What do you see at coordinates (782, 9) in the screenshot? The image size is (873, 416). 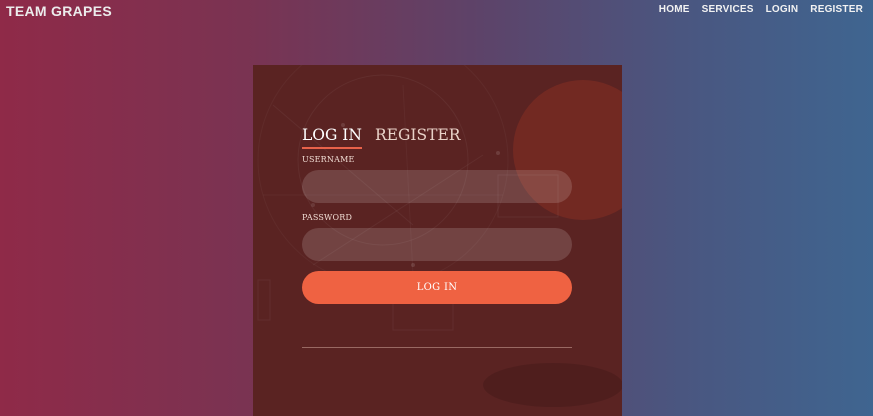 I see `nav-login: LOGIN` at bounding box center [782, 9].